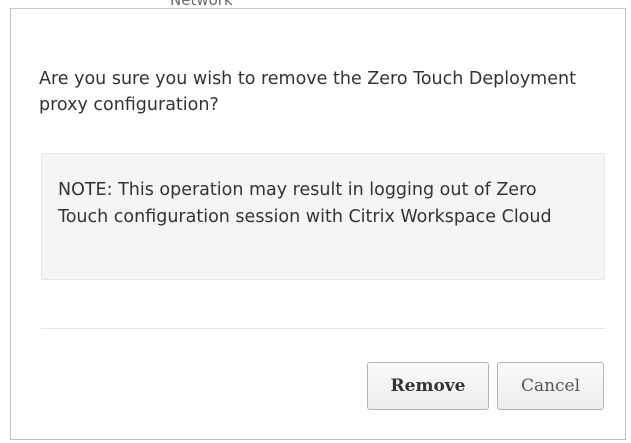  I want to click on cancel-button: Cancel, so click(550, 386).